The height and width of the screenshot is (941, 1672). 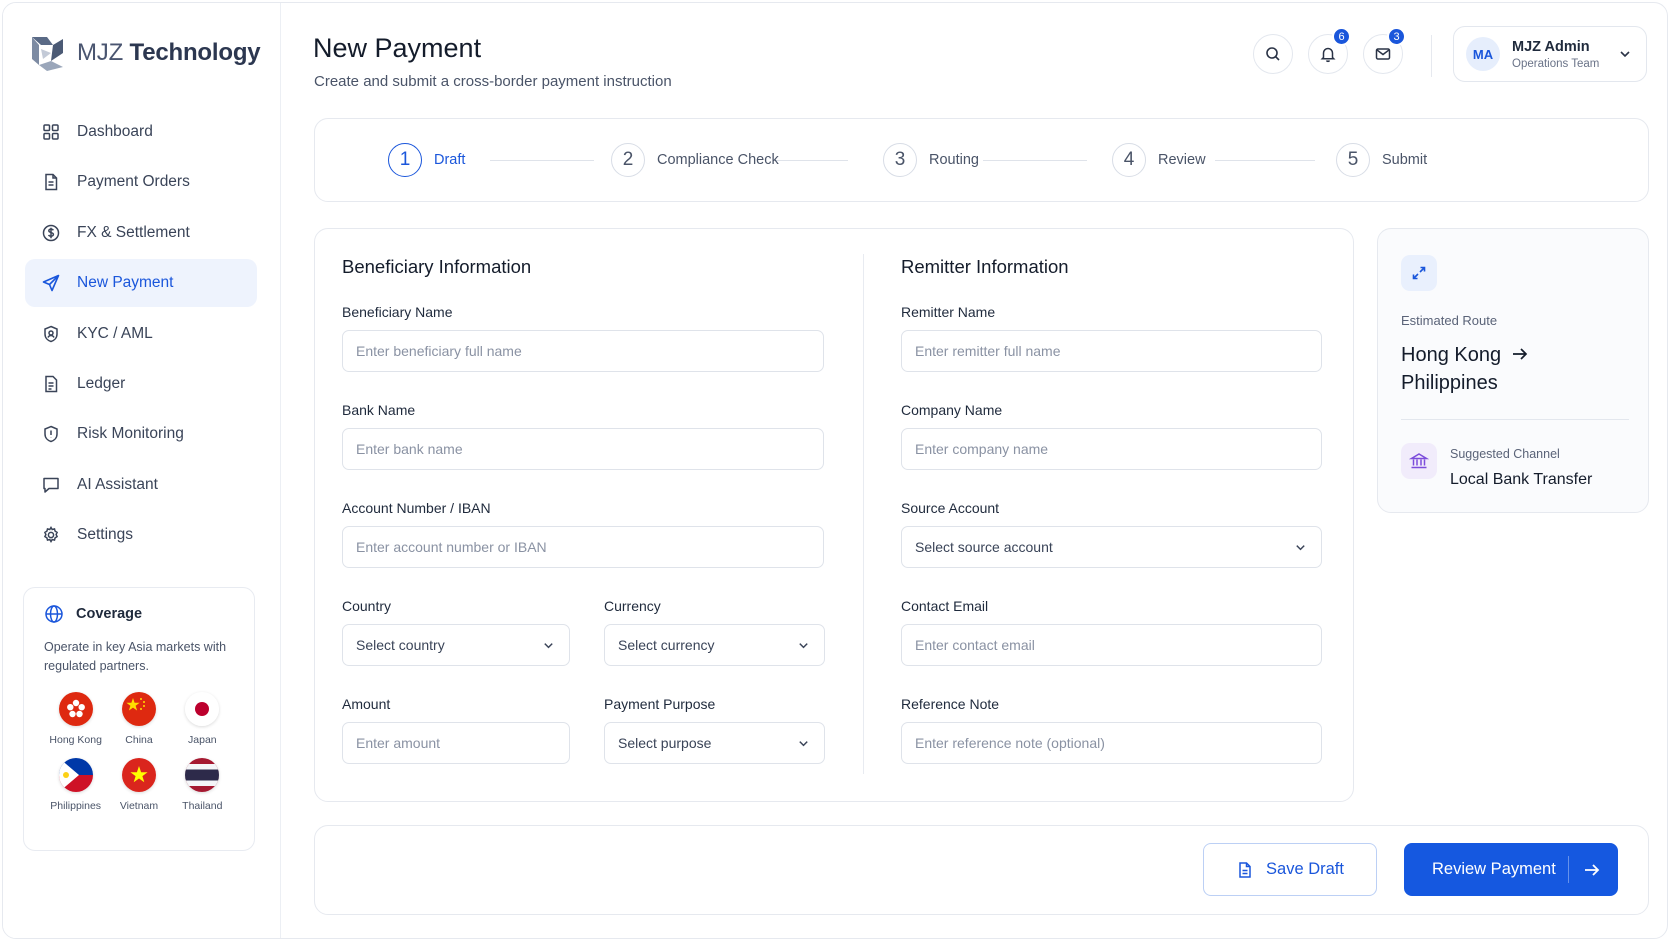 I want to click on search-icon, so click(x=1273, y=54).